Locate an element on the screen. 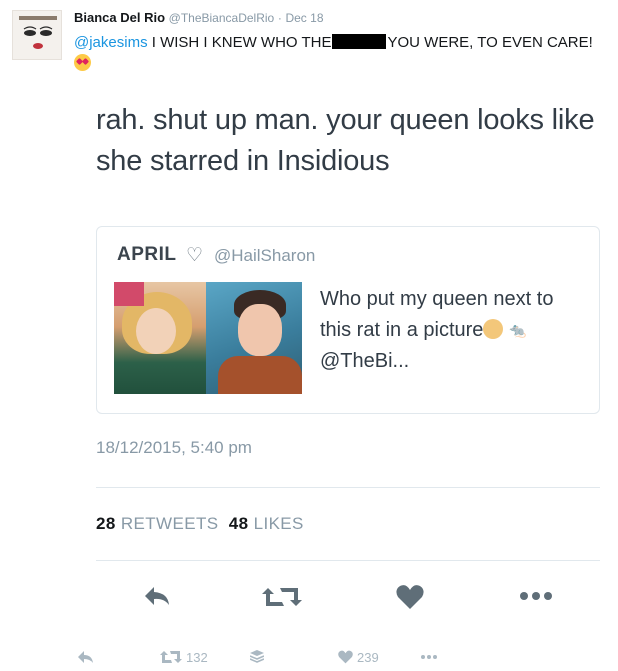  footer-like-count: 239 is located at coordinates (368, 657).